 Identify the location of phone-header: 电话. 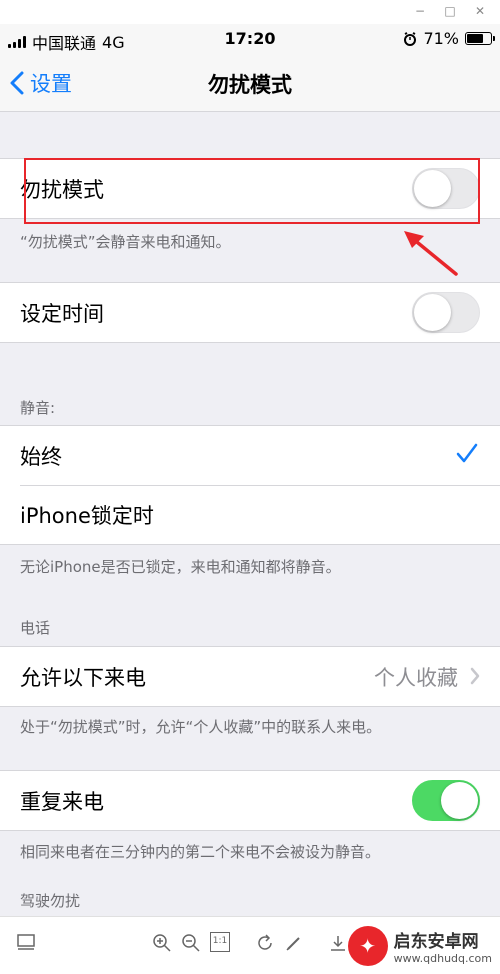
(35, 628).